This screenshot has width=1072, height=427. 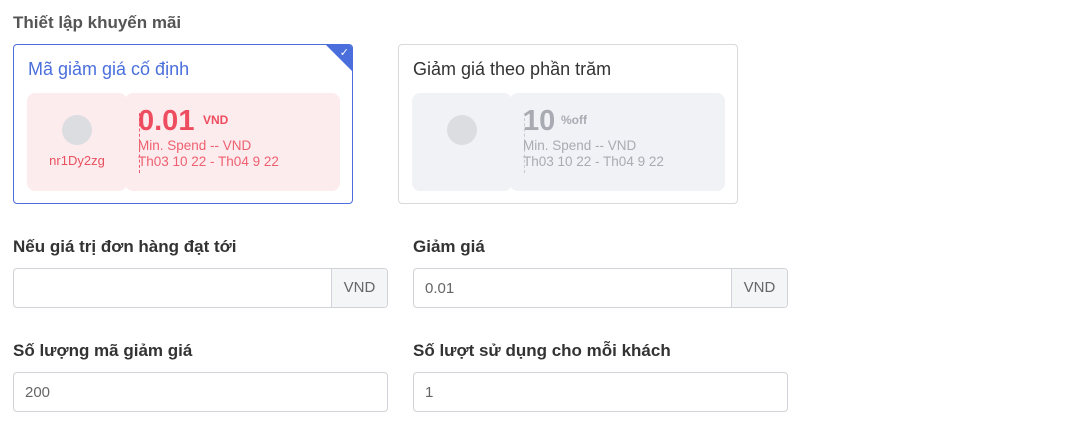 I want to click on voucher-amount: 0.01, so click(x=166, y=121).